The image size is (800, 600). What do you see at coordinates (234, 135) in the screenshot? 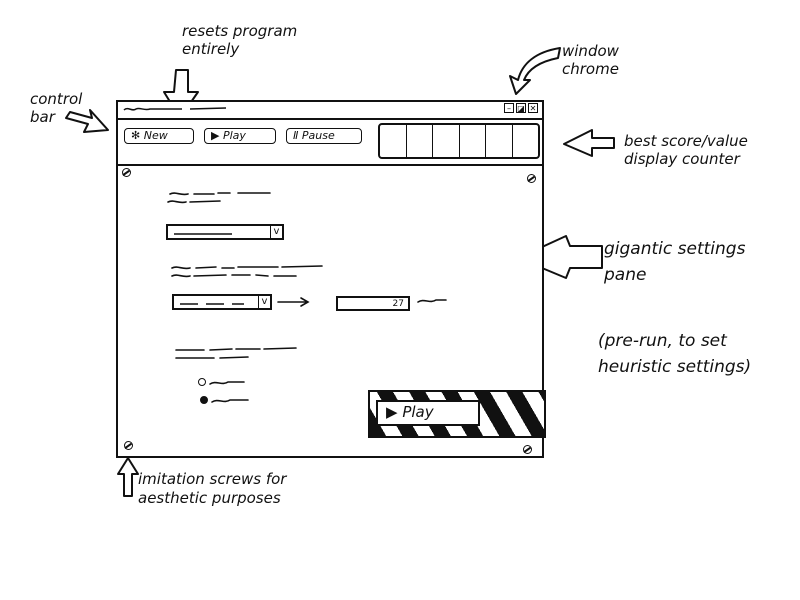
I see `play-button-label: Play` at bounding box center [234, 135].